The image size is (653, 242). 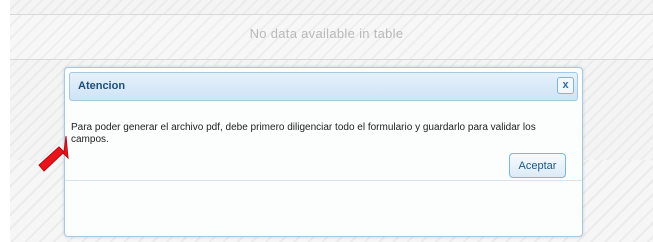 What do you see at coordinates (323, 180) in the screenshot?
I see `dialog-divider` at bounding box center [323, 180].